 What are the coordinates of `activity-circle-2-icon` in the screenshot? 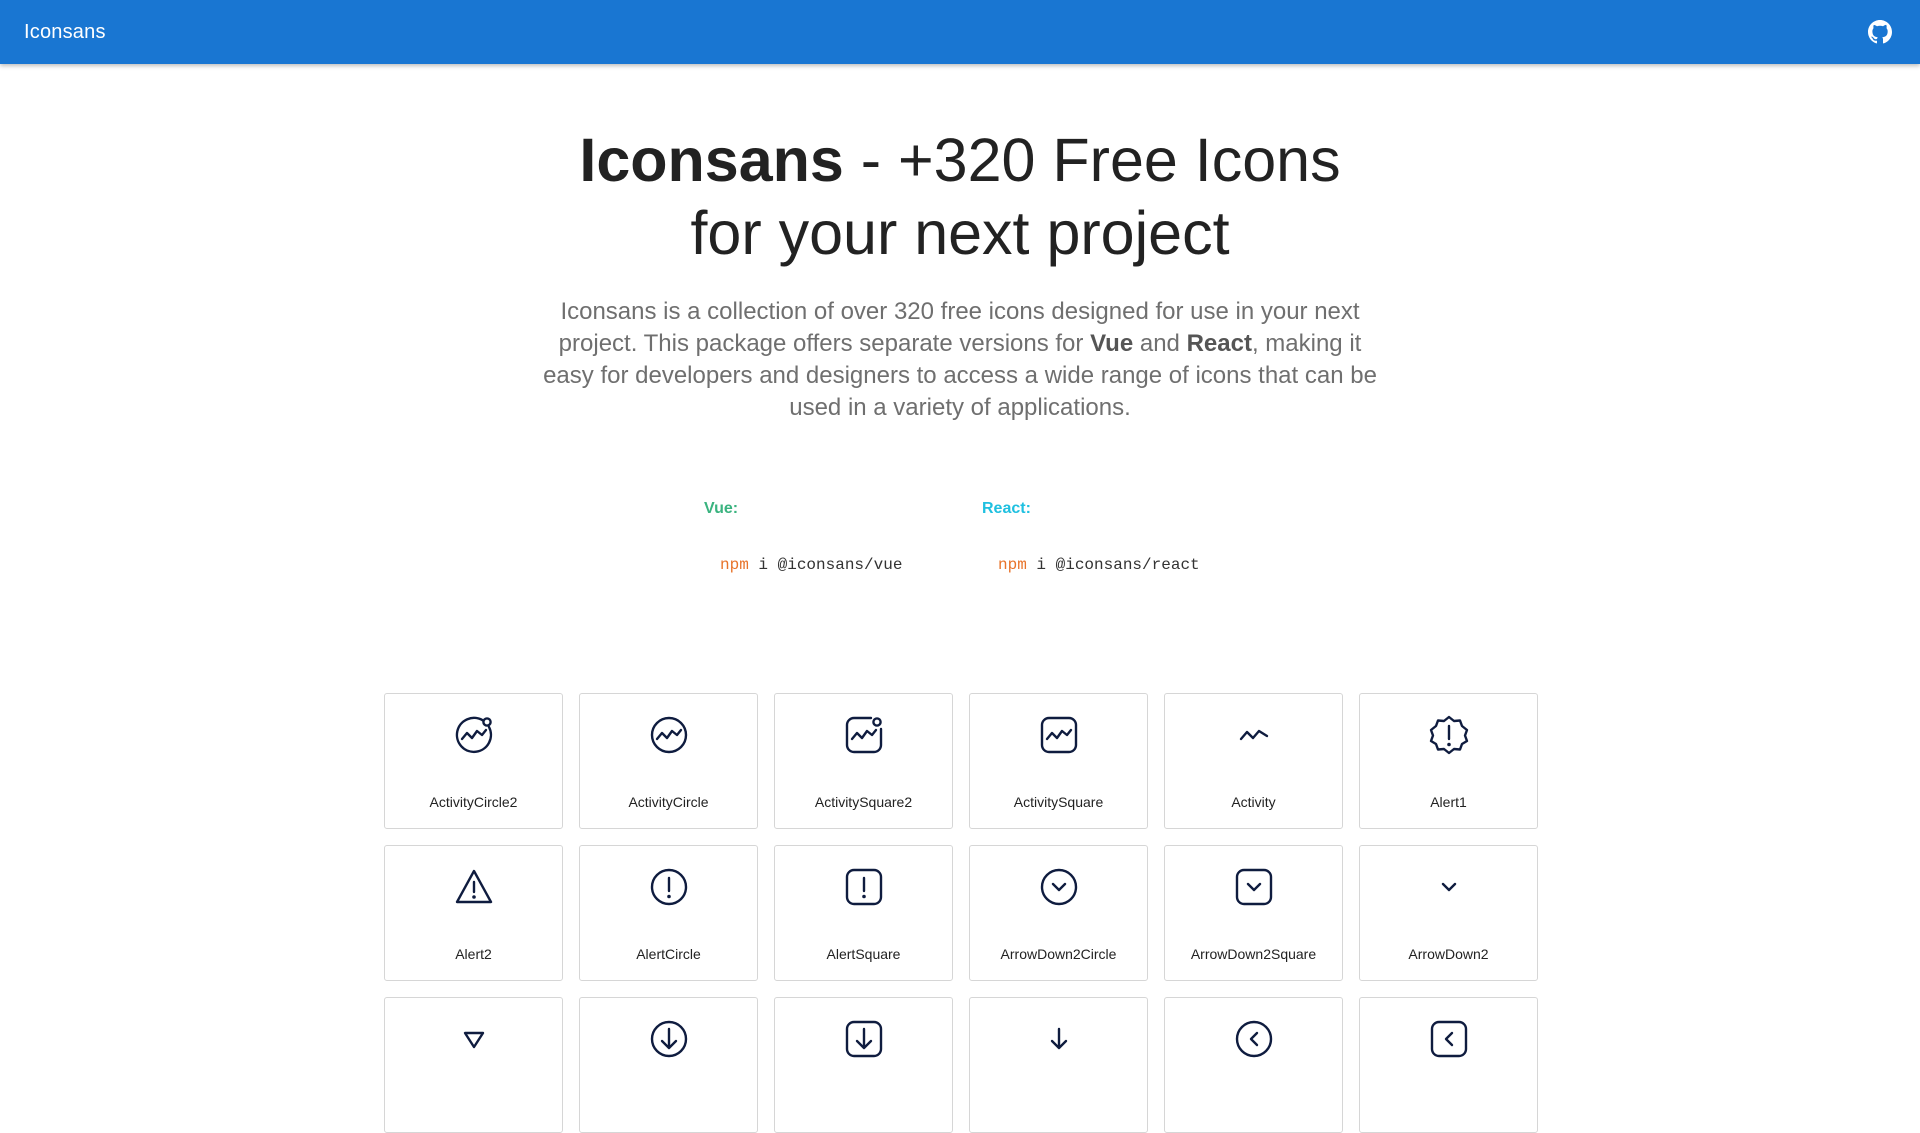 It's located at (474, 735).